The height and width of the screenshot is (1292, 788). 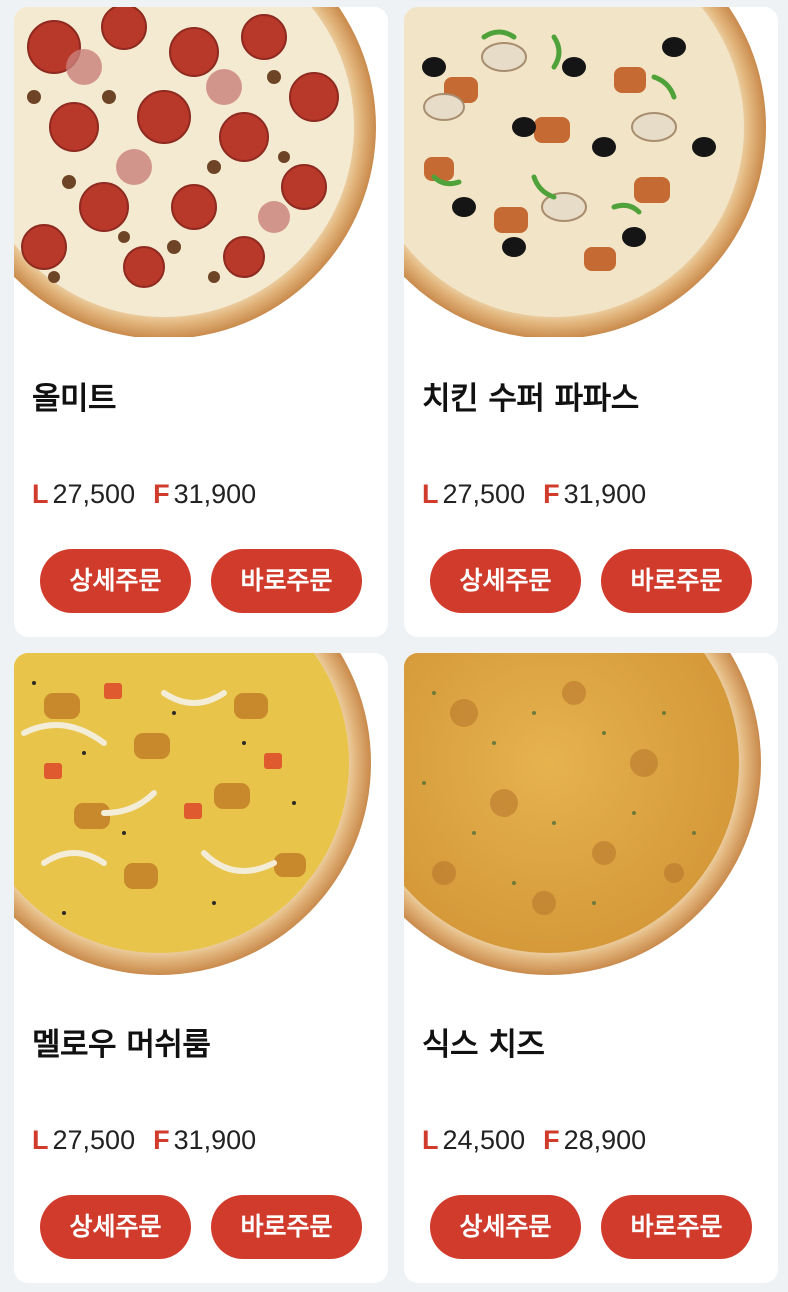 What do you see at coordinates (534, 1140) in the screenshot?
I see `price-row: L 24,500 F 28,900` at bounding box center [534, 1140].